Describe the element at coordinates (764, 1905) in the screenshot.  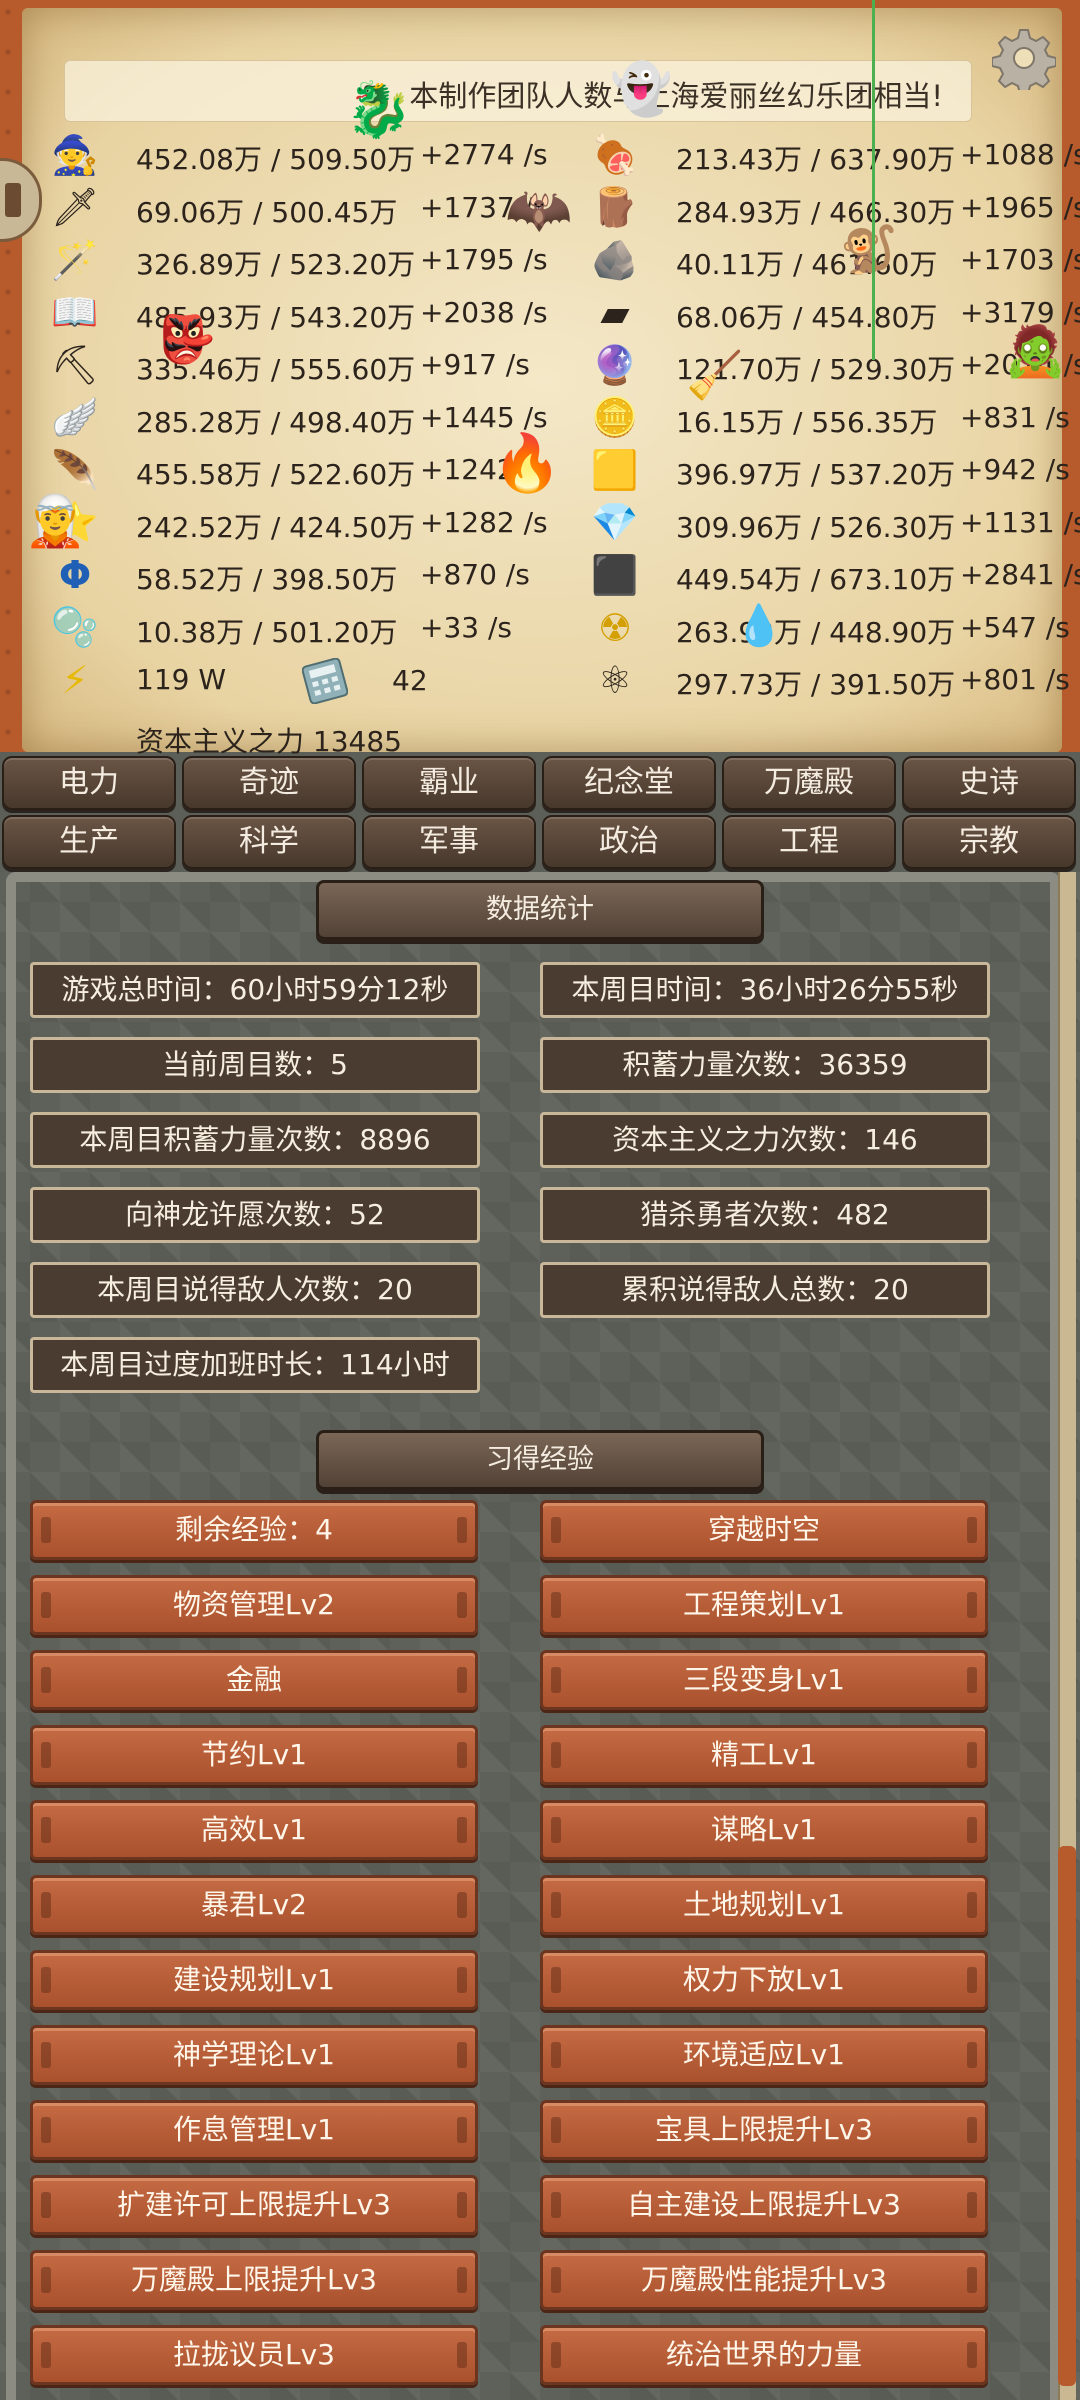
I see `exp-skill-button: 土地规划Lv1` at that location.